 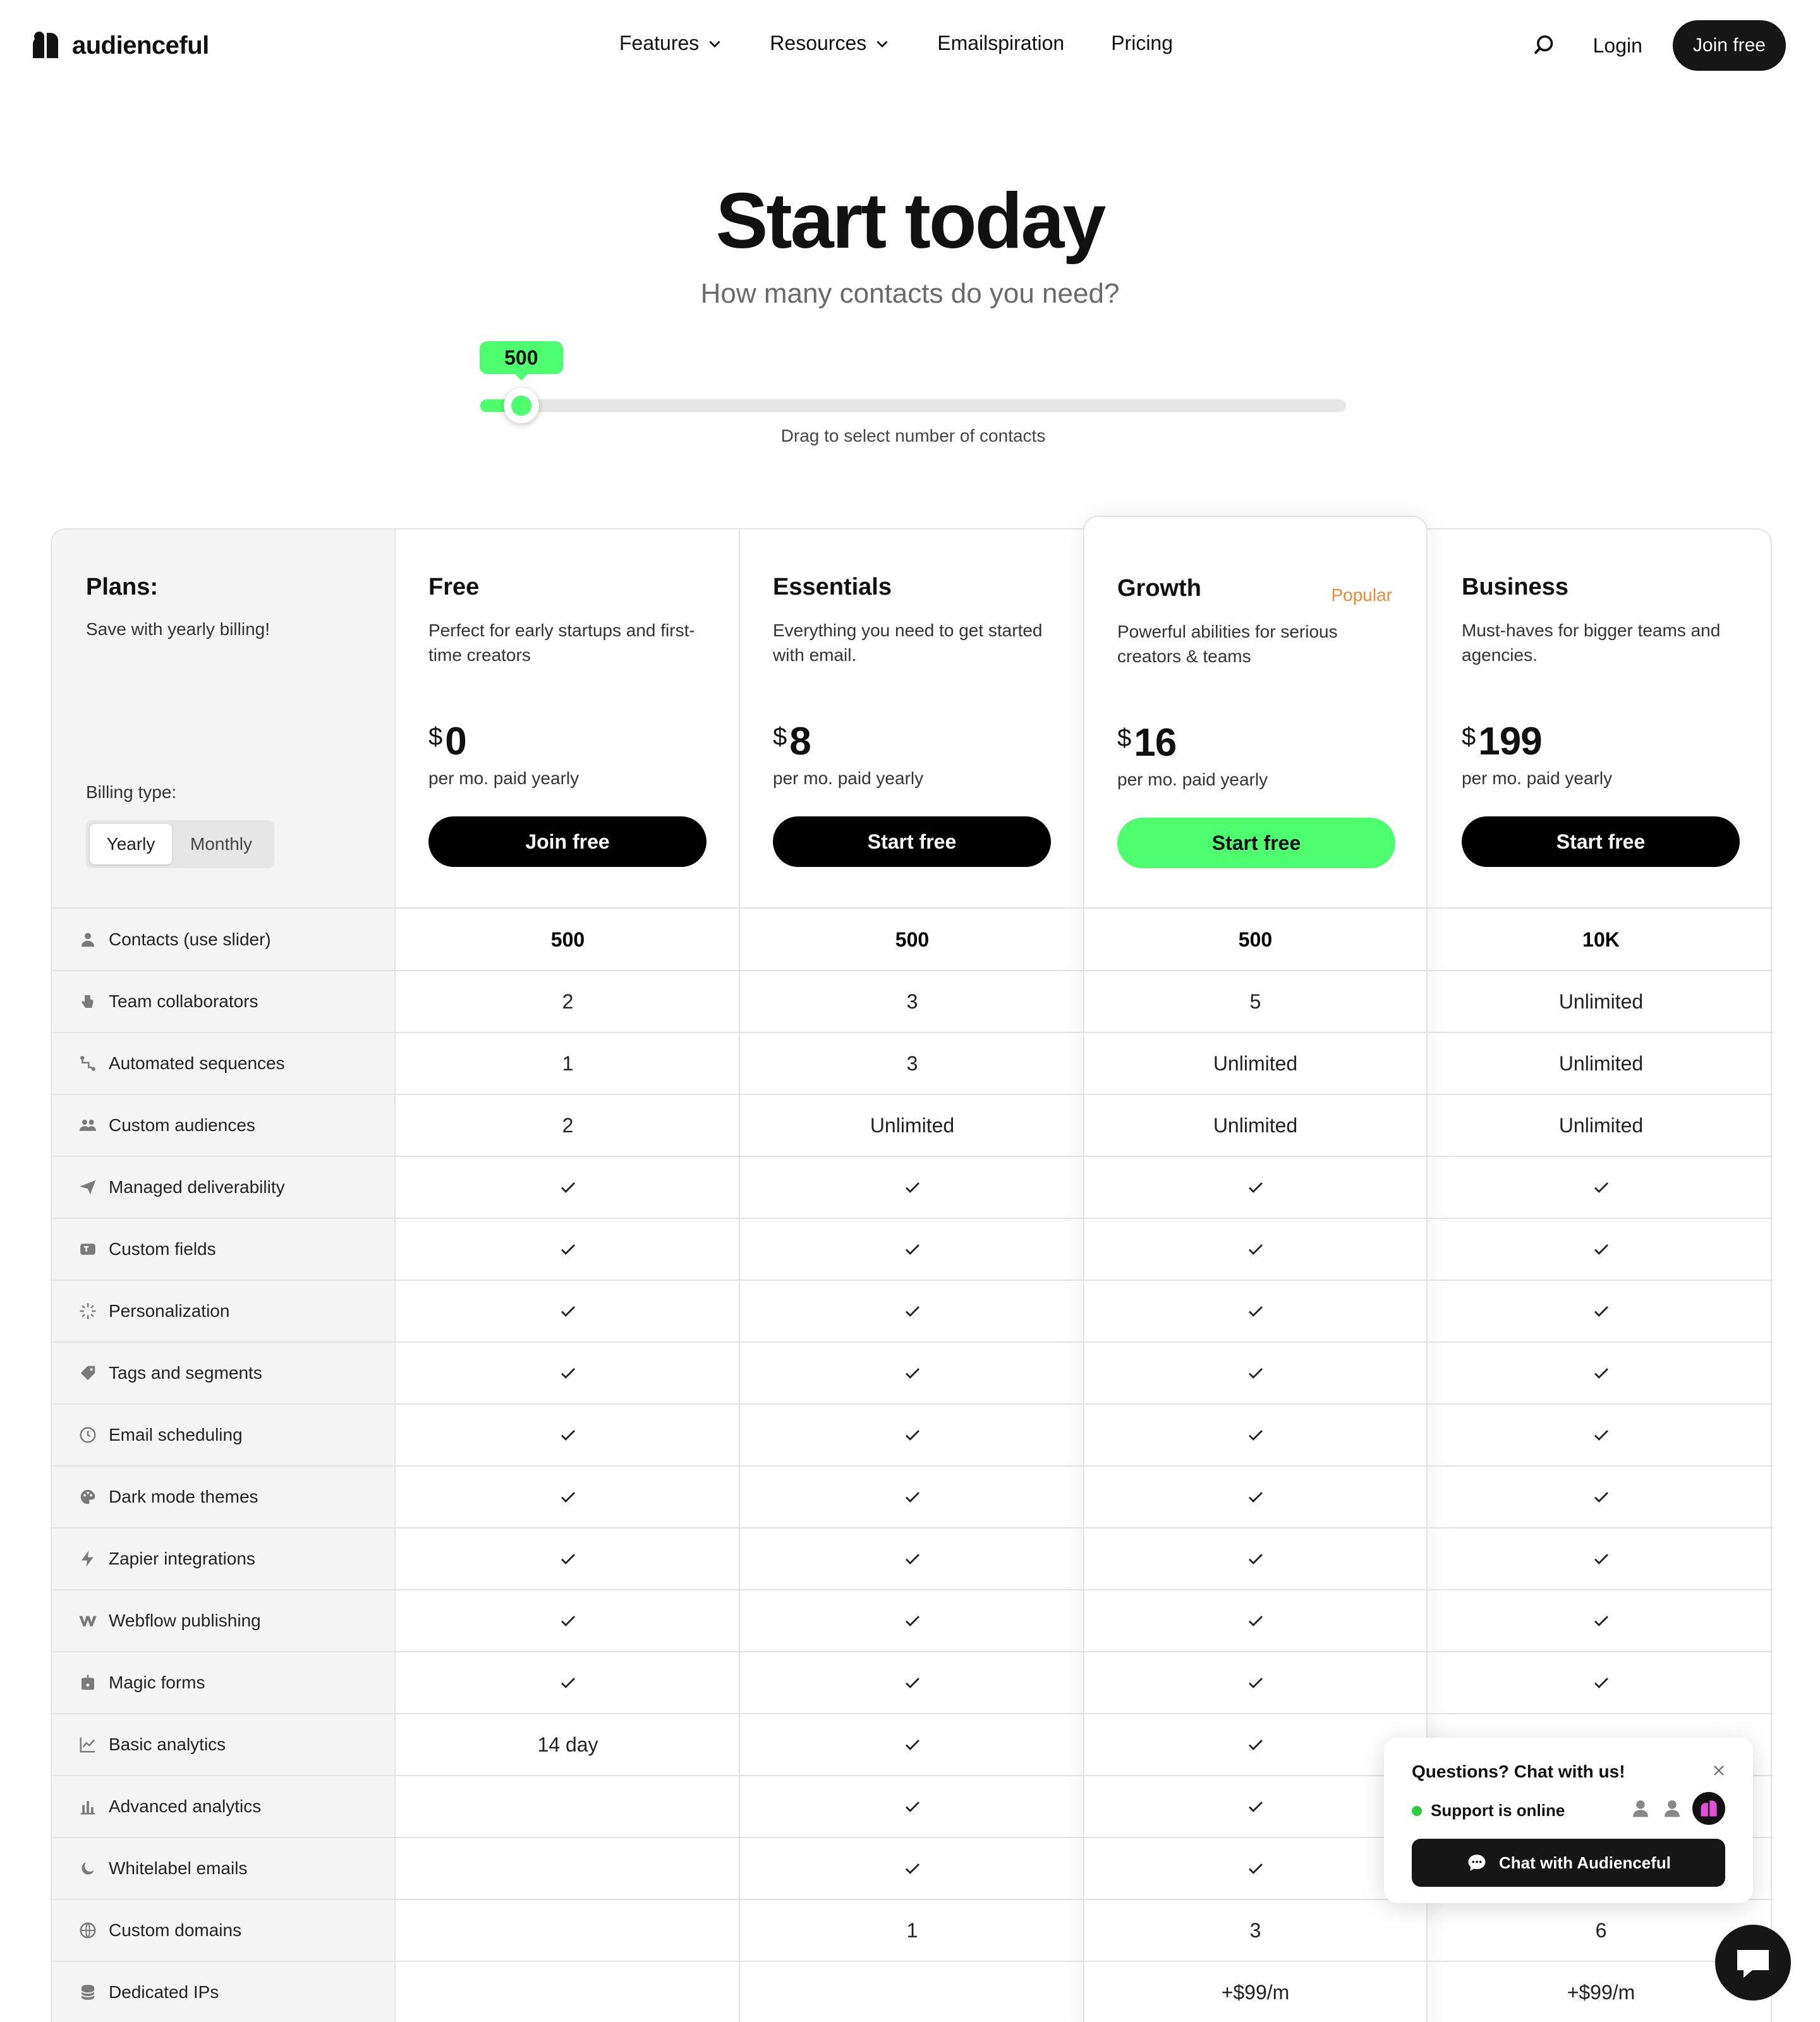 What do you see at coordinates (568, 1001) in the screenshot?
I see `feature-cell: 2` at bounding box center [568, 1001].